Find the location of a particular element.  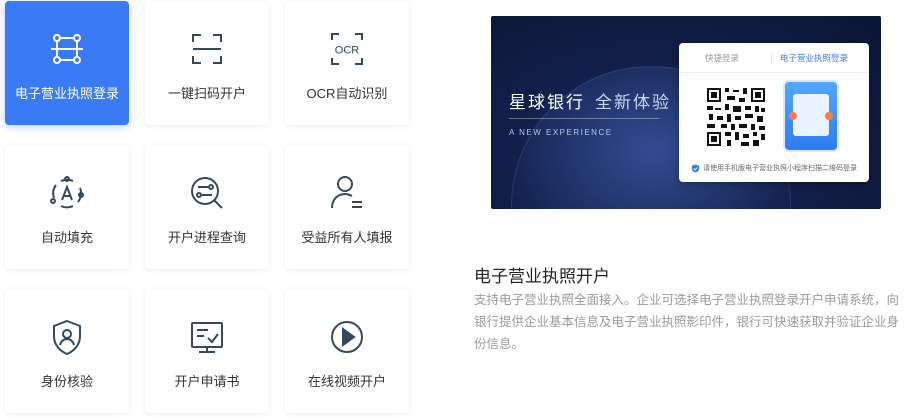

info-title: 电子营业执照开户 is located at coordinates (542, 276).